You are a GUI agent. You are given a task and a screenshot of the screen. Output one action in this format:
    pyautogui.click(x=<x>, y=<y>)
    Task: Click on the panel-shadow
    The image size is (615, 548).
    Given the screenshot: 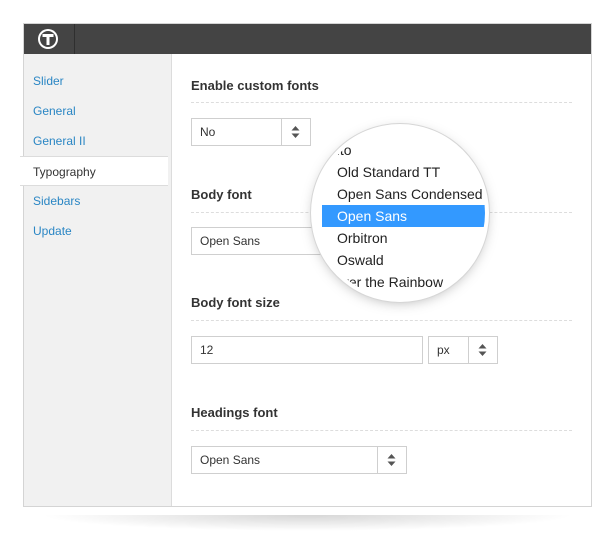 What is the action you would take?
    pyautogui.click(x=307, y=523)
    